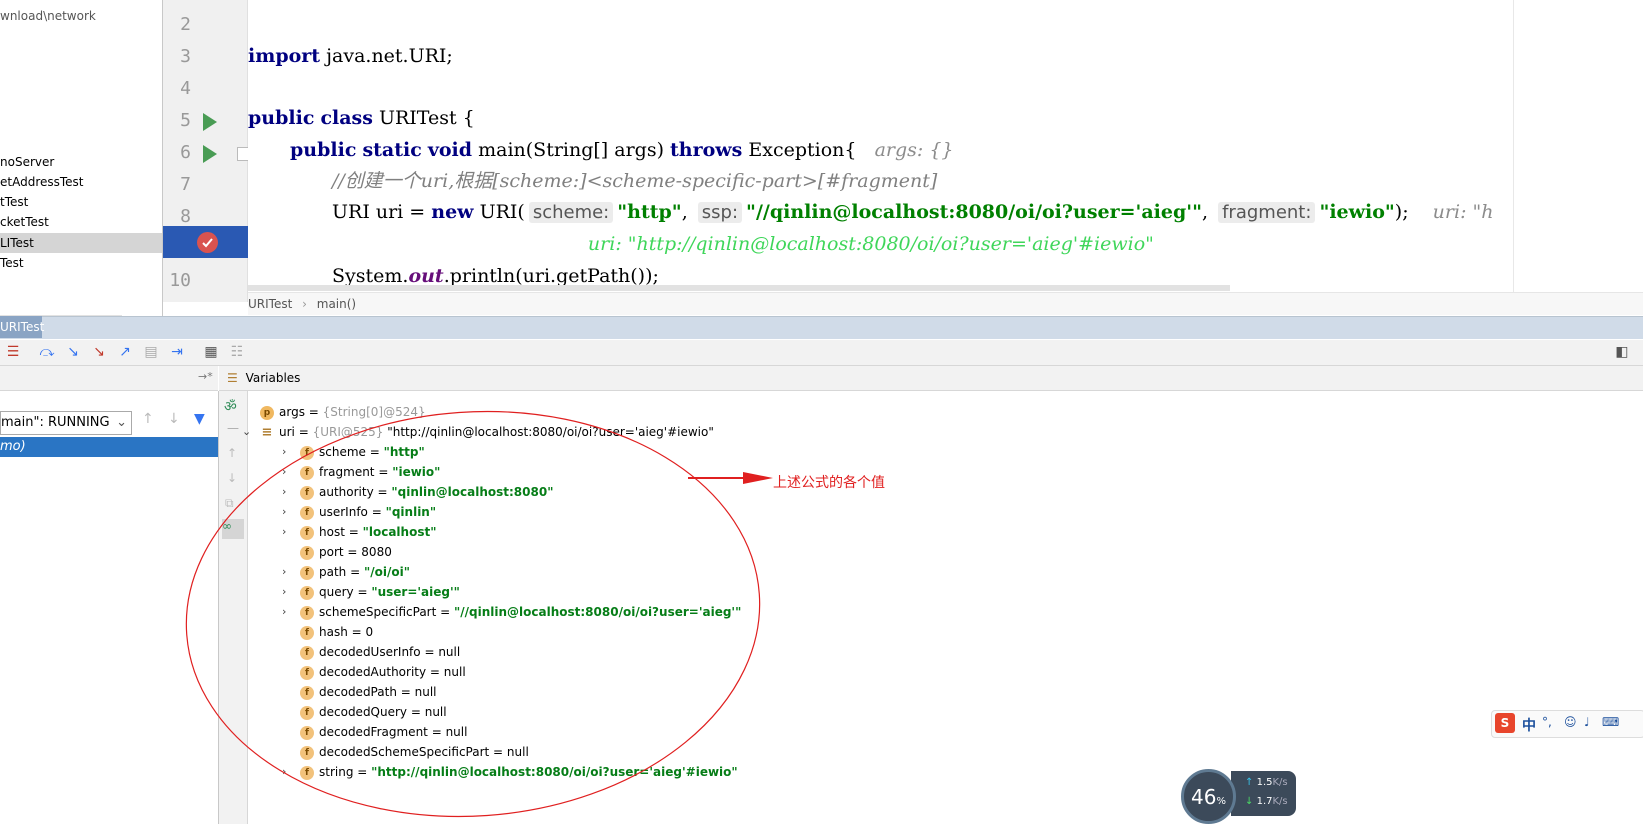  What do you see at coordinates (125, 352) in the screenshot?
I see `step-out-icon: ↗` at bounding box center [125, 352].